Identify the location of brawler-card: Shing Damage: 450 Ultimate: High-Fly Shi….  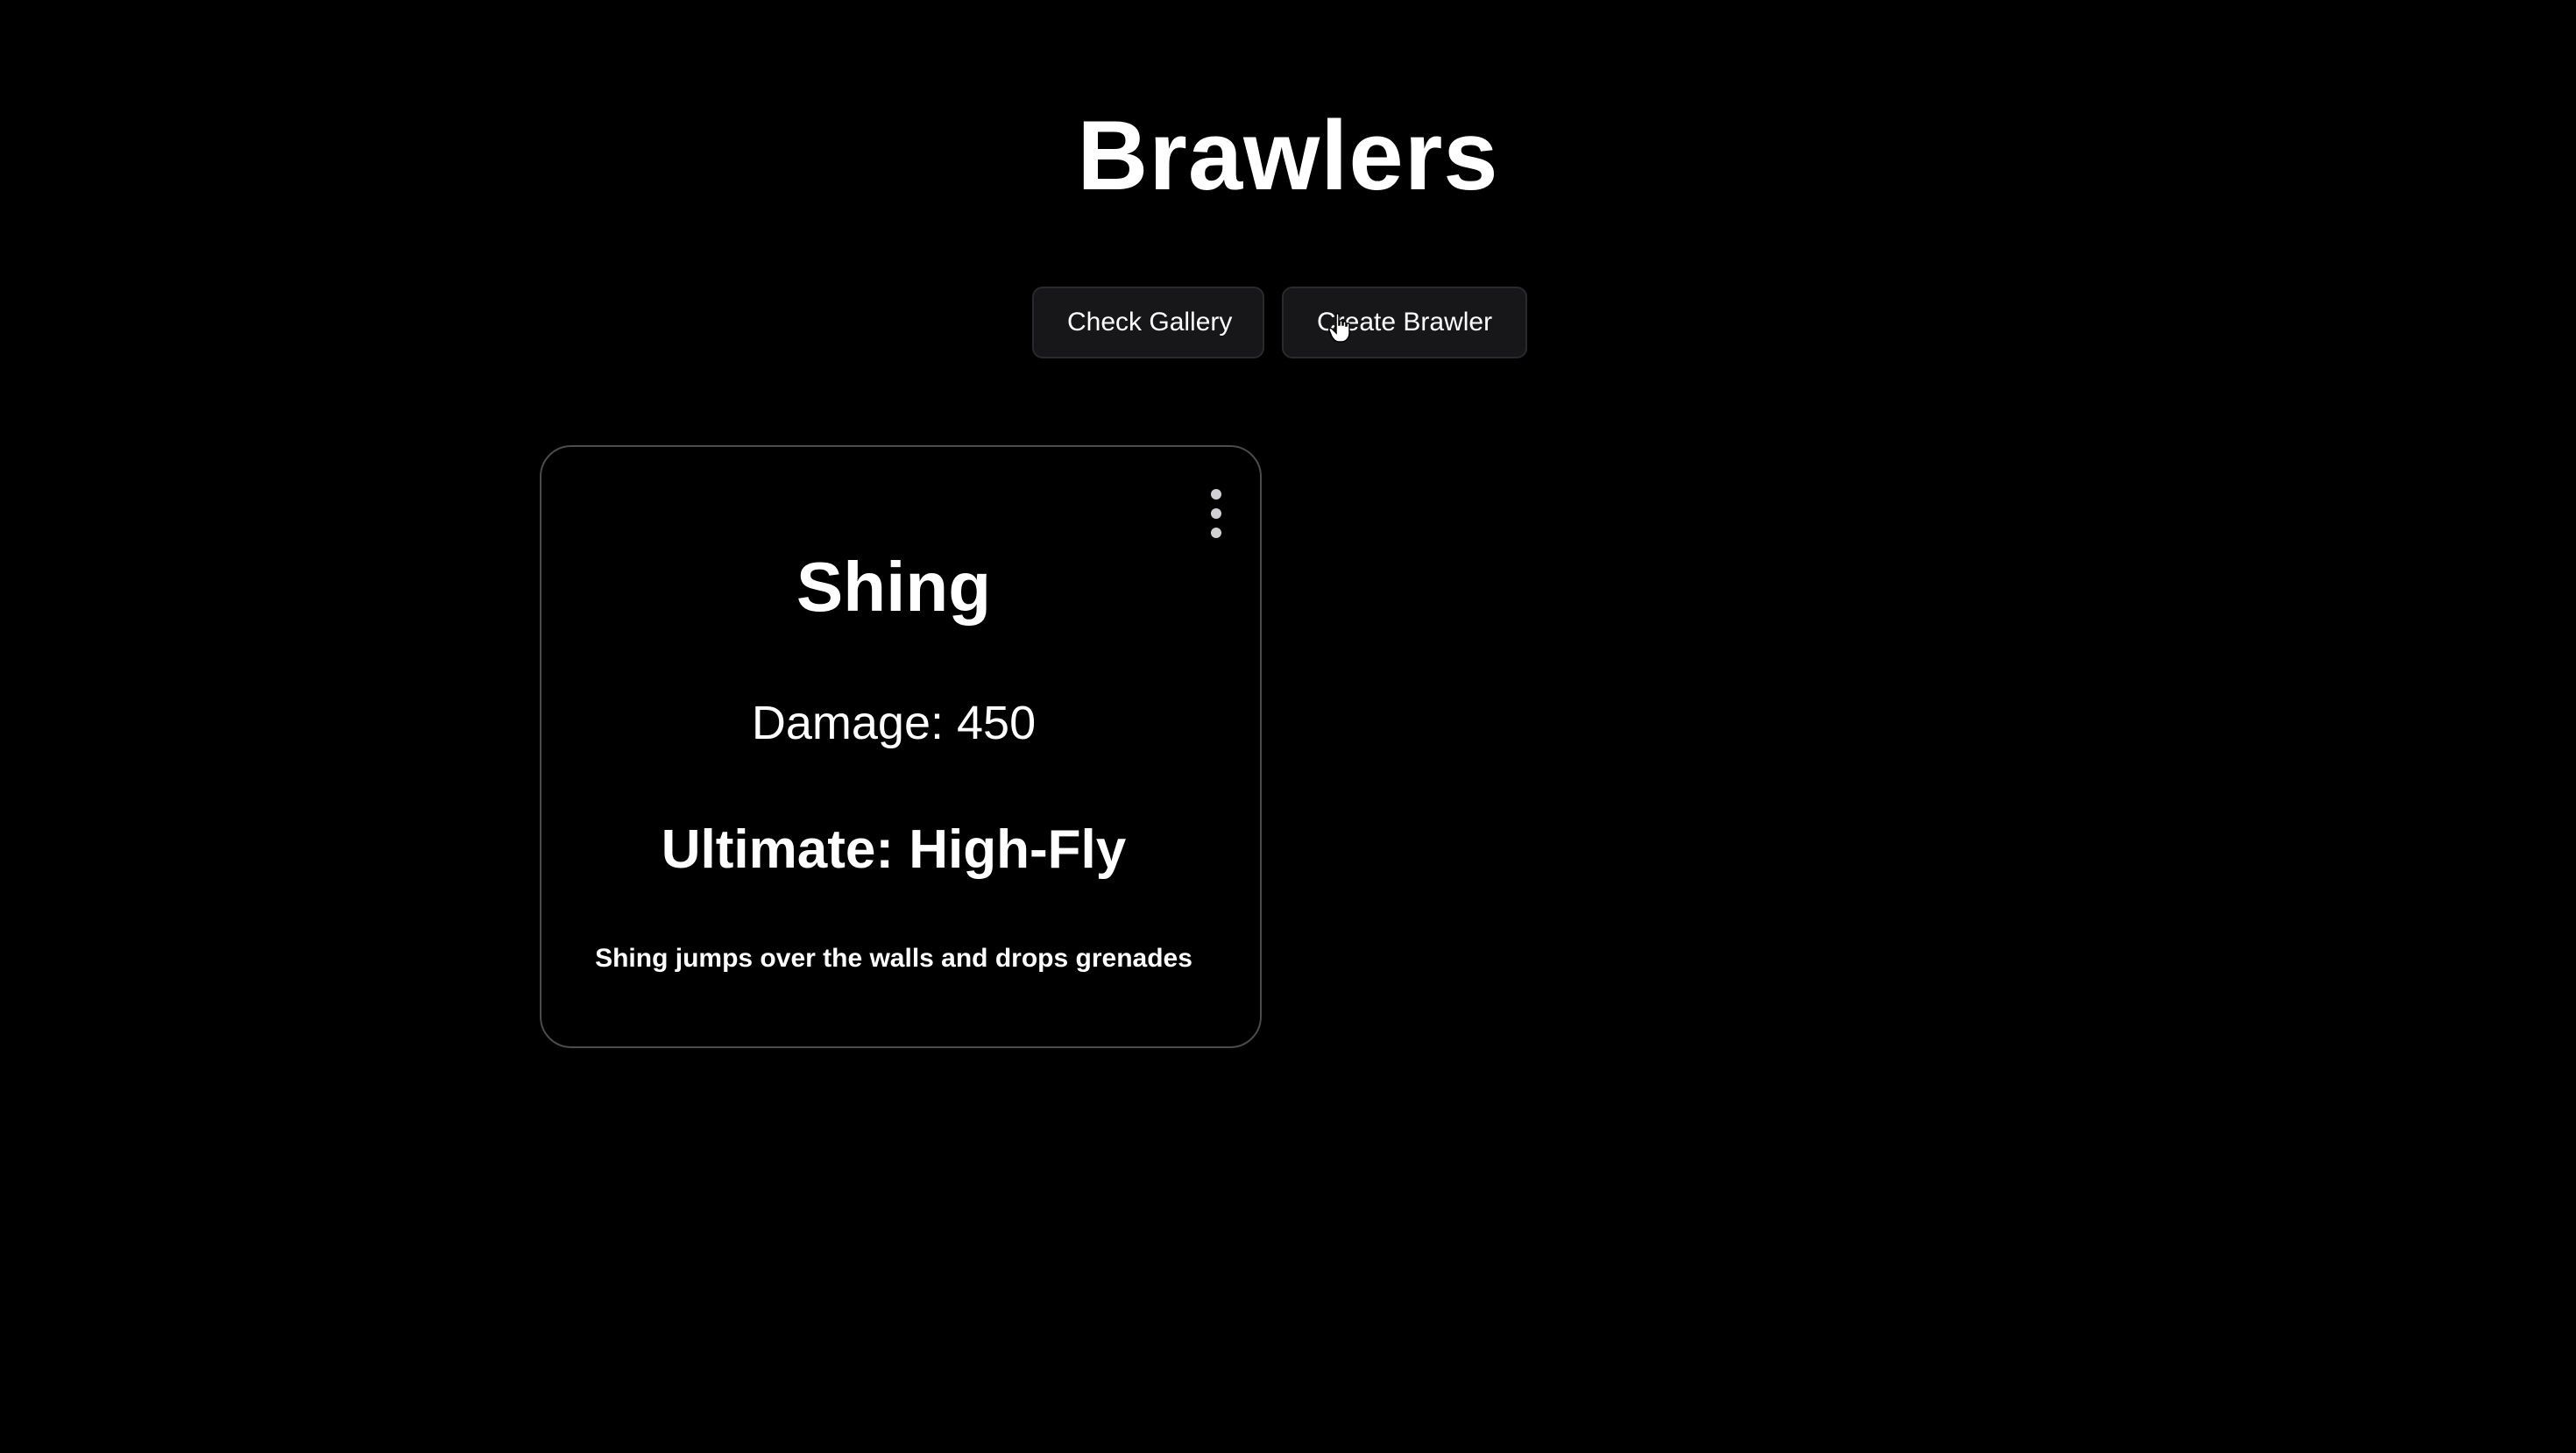
(901, 746).